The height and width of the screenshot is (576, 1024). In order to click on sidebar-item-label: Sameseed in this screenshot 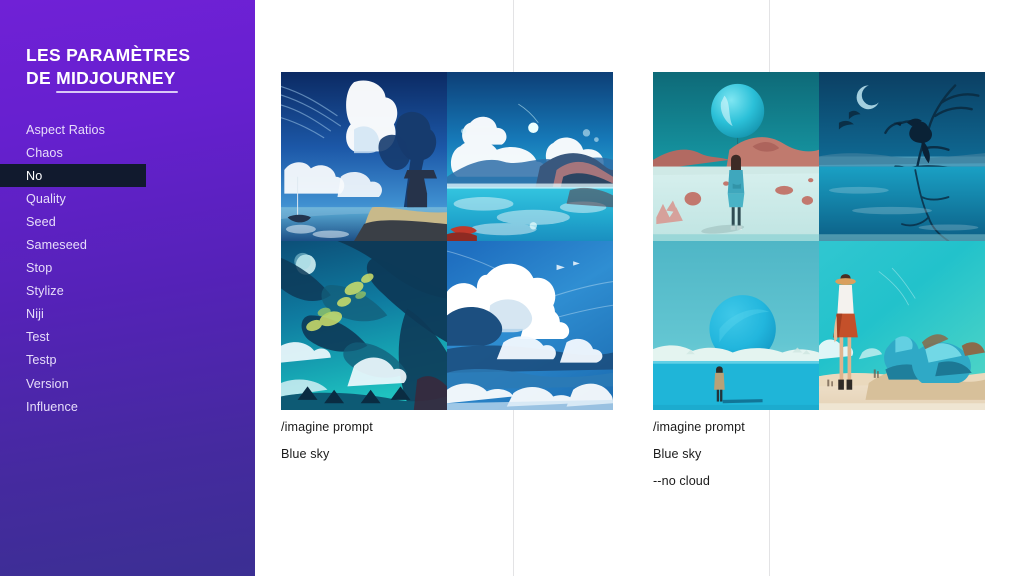, I will do `click(57, 245)`.